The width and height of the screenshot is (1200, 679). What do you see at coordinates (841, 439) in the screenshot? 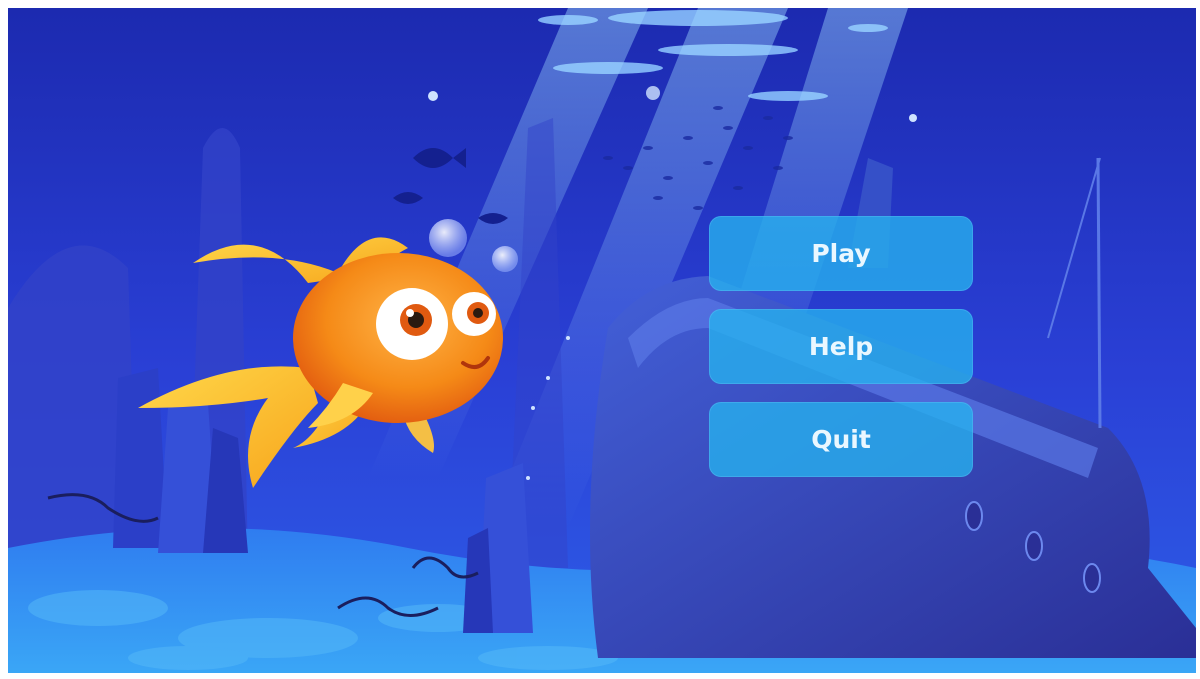
I see `quit-button: Quit` at bounding box center [841, 439].